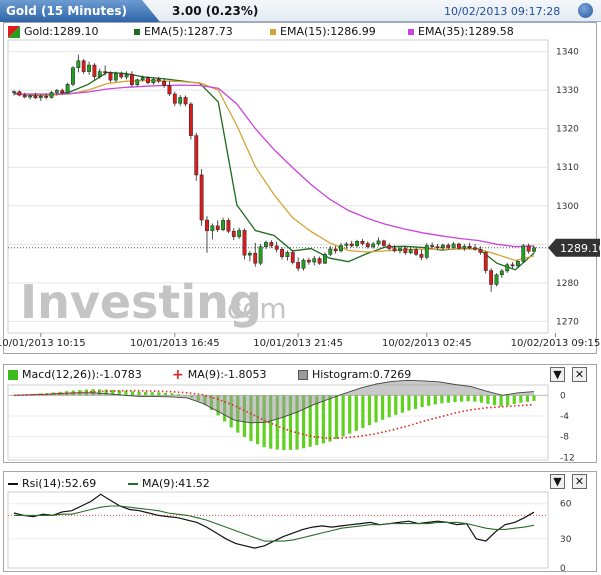  What do you see at coordinates (566, 505) in the screenshot?
I see `rsi-y-tick-label: 60` at bounding box center [566, 505].